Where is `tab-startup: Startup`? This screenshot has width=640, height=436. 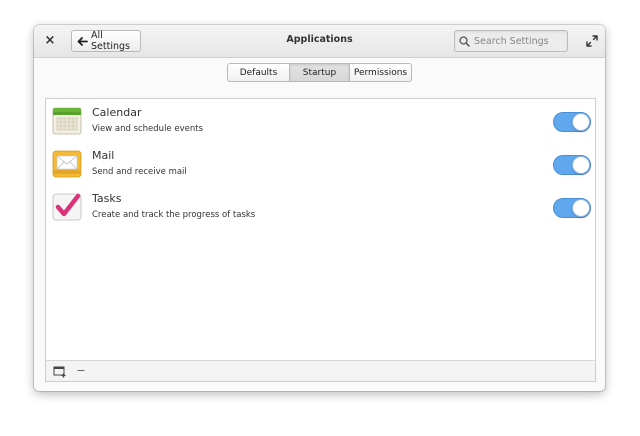 tab-startup: Startup is located at coordinates (320, 72).